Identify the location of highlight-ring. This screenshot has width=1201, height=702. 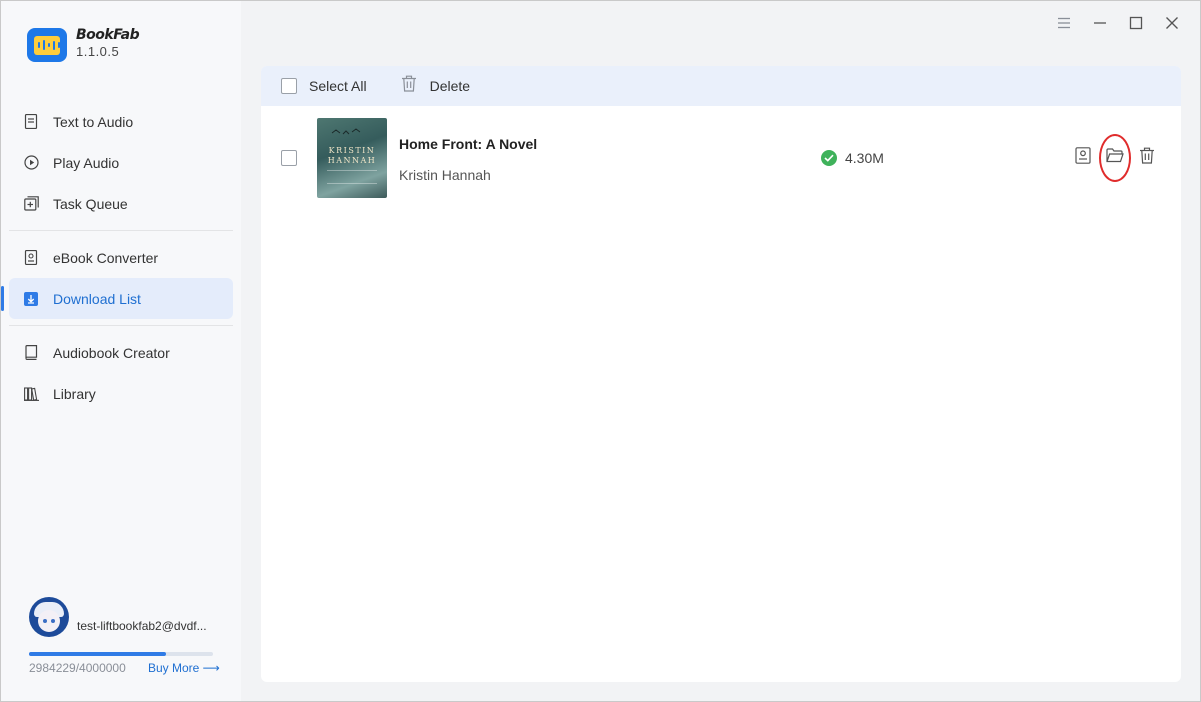
(1115, 158).